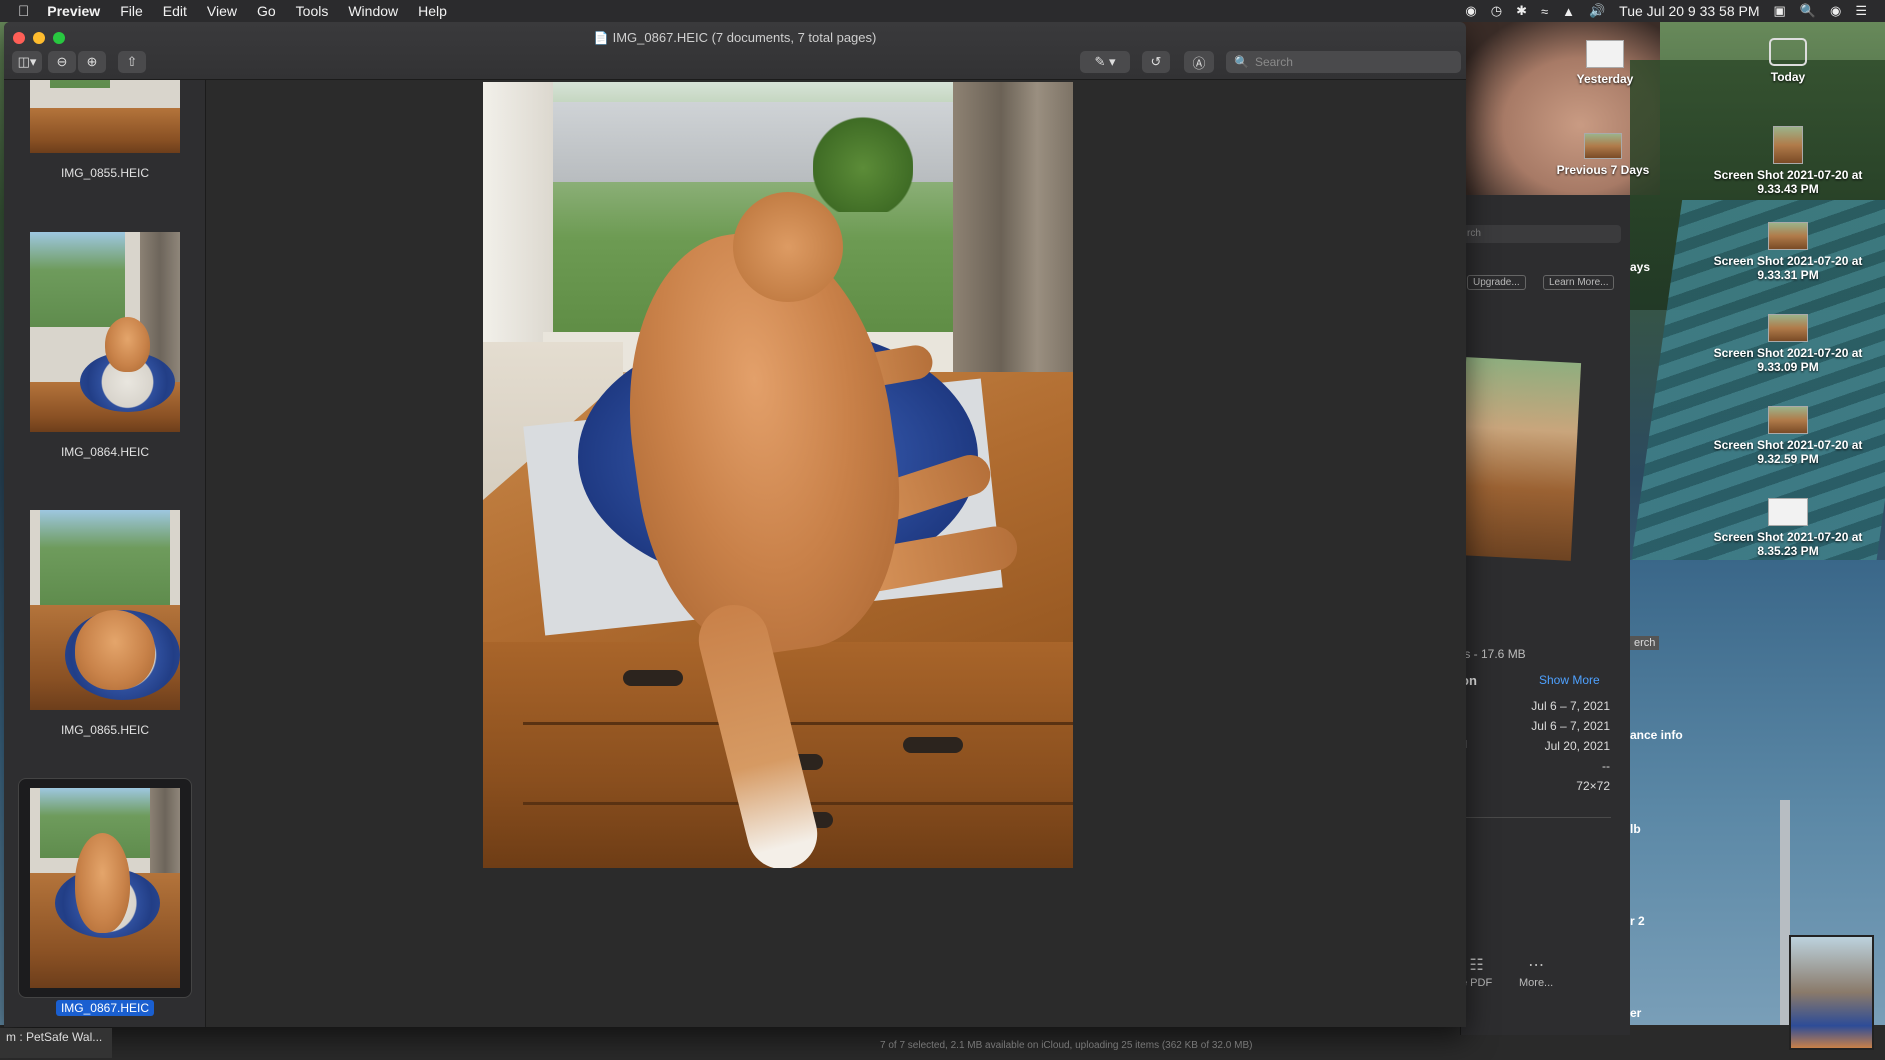 Image resolution: width=1885 pixels, height=1060 pixels. What do you see at coordinates (863, 157) in the screenshot?
I see `photo-tree` at bounding box center [863, 157].